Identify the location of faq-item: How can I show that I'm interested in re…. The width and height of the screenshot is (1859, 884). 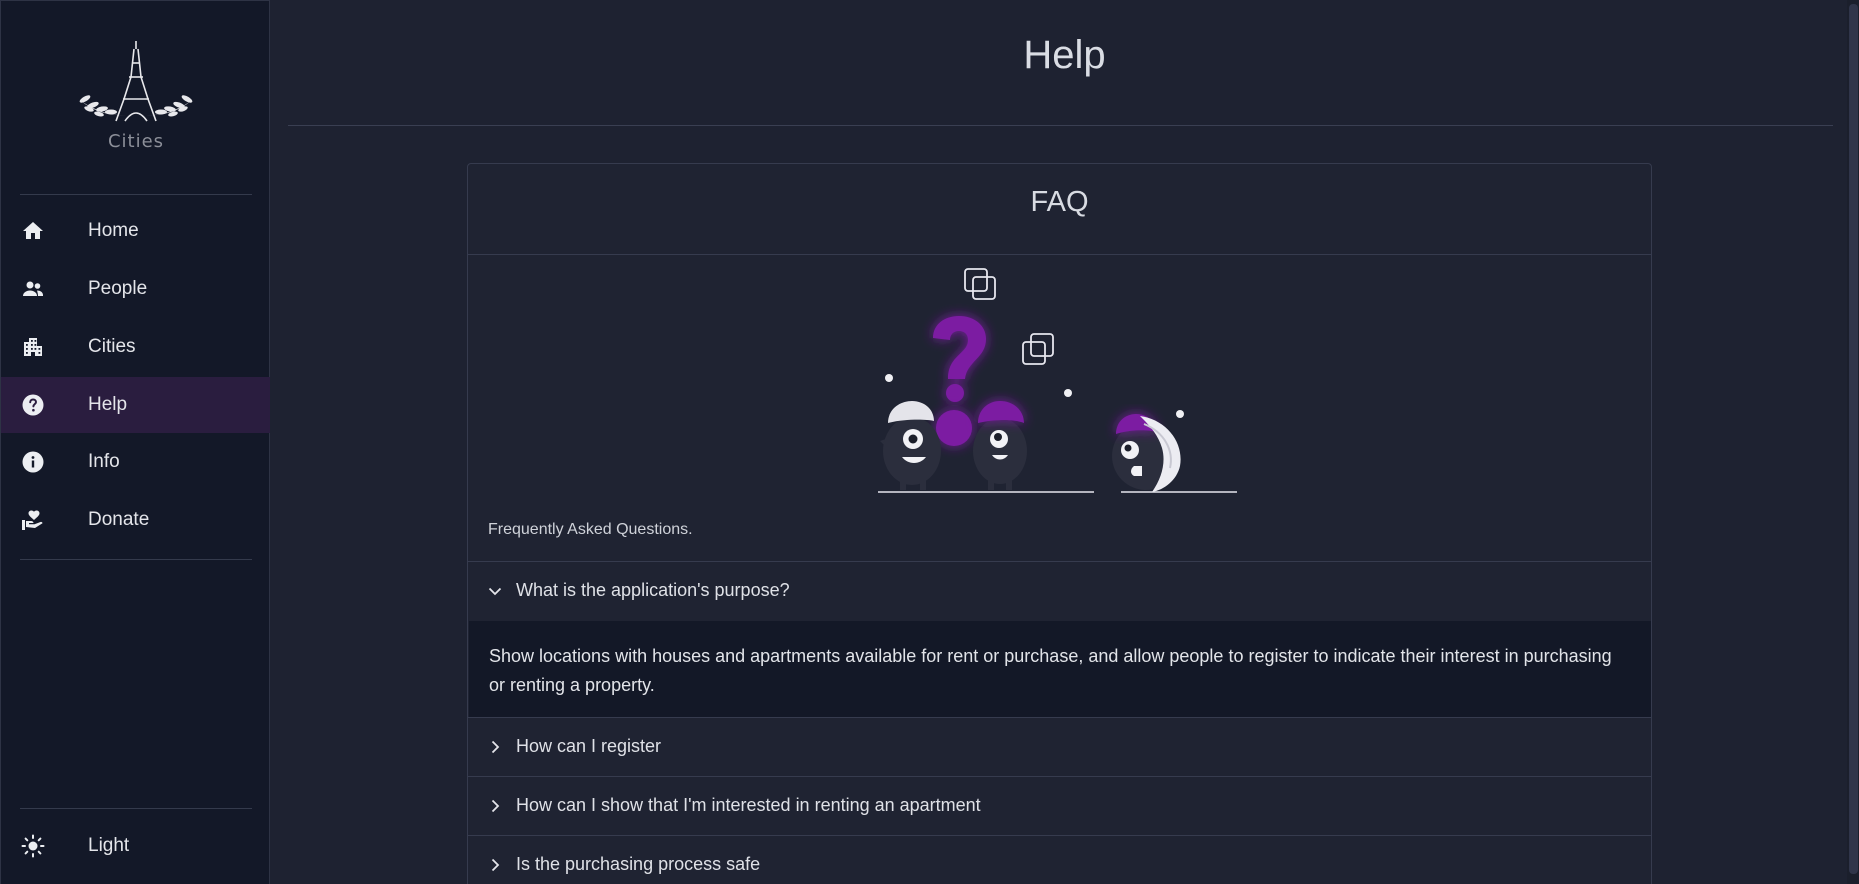
(1059, 805).